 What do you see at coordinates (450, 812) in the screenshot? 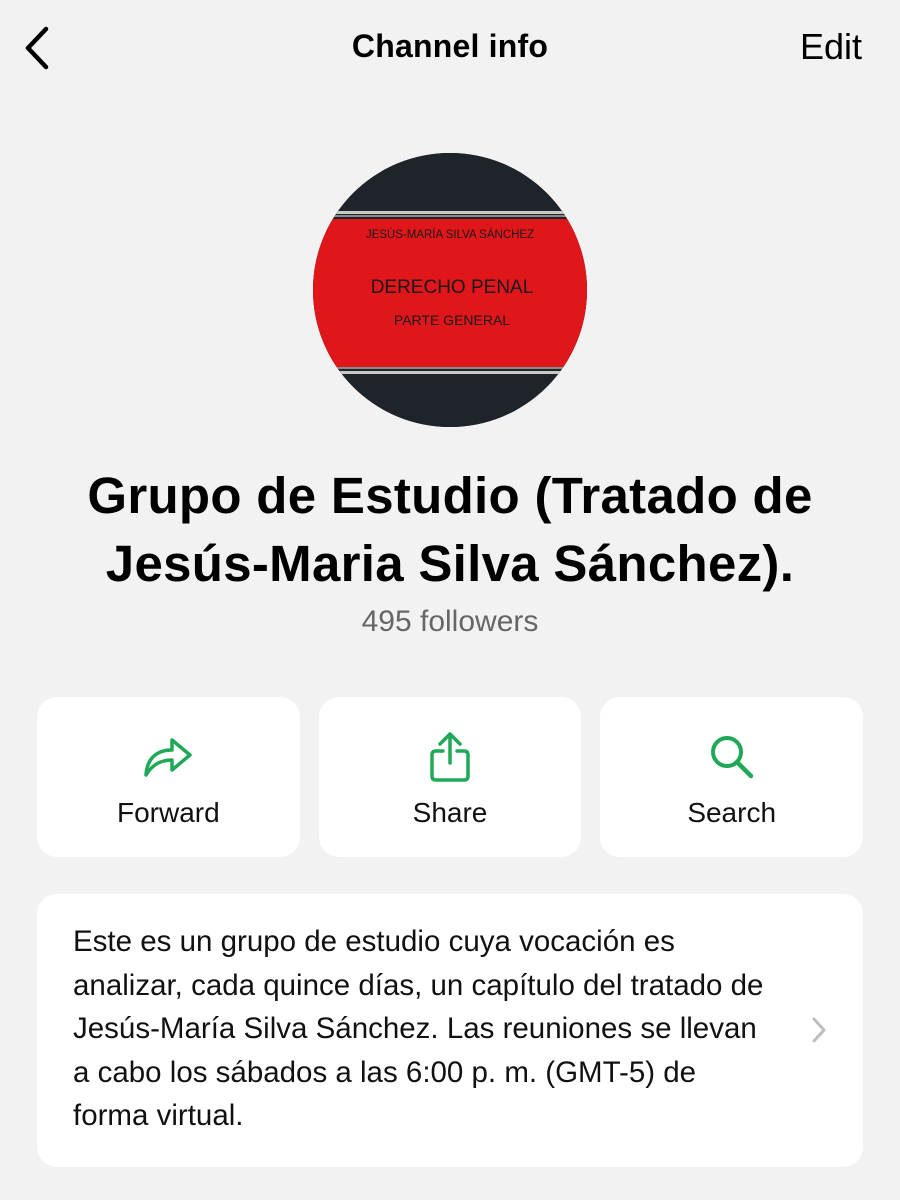
I see `share-label: Share` at bounding box center [450, 812].